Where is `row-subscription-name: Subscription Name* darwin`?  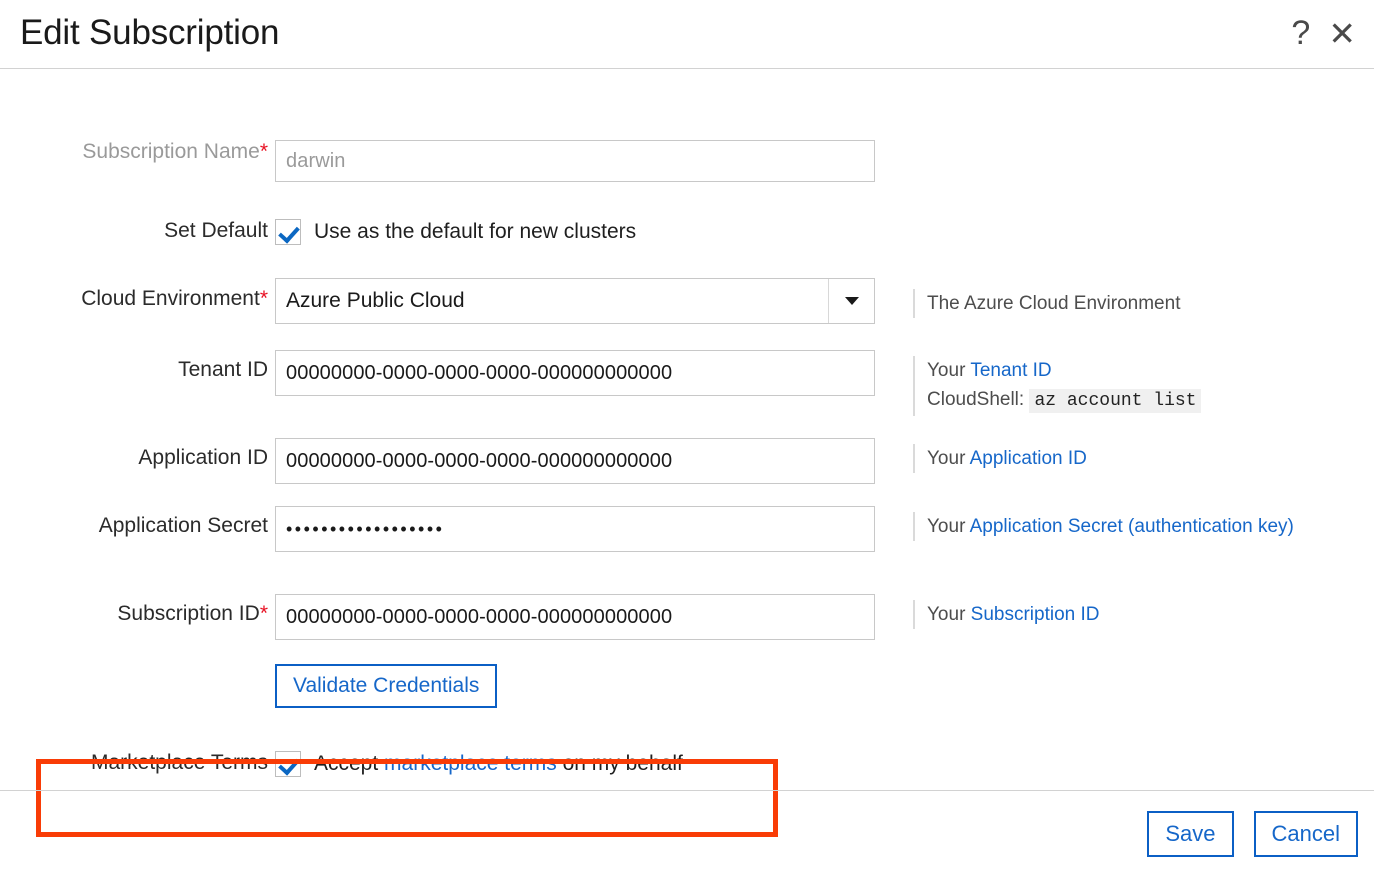 row-subscription-name: Subscription Name* darwin is located at coordinates (687, 161).